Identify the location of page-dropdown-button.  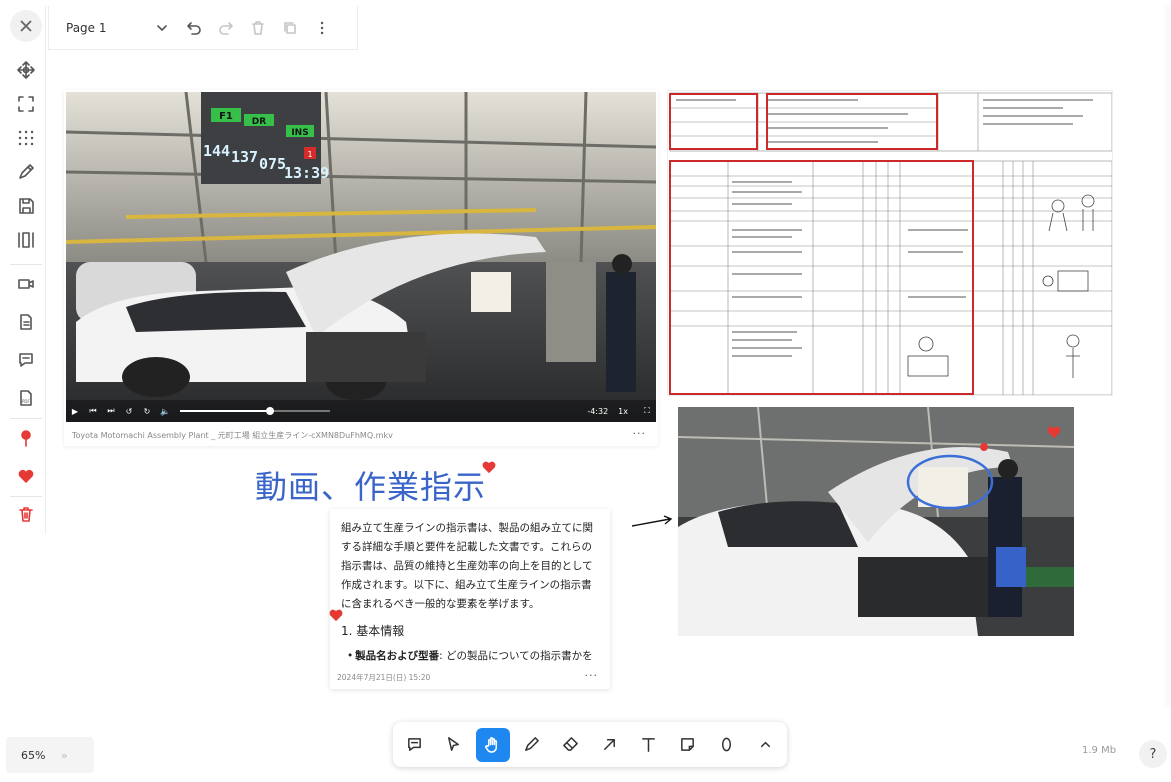
(162, 28).